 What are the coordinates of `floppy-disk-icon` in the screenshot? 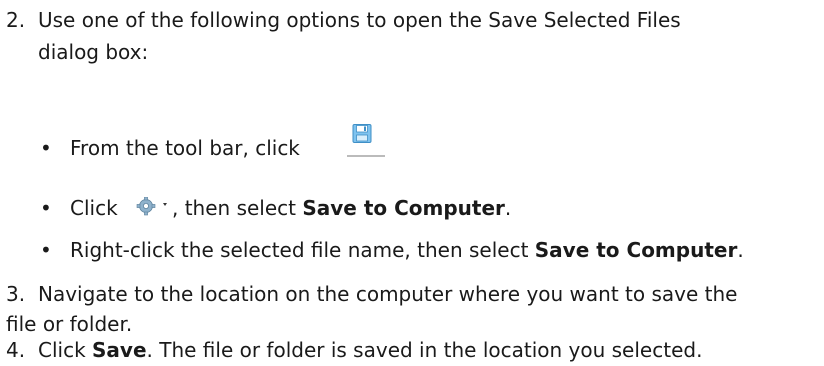 It's located at (366, 141).